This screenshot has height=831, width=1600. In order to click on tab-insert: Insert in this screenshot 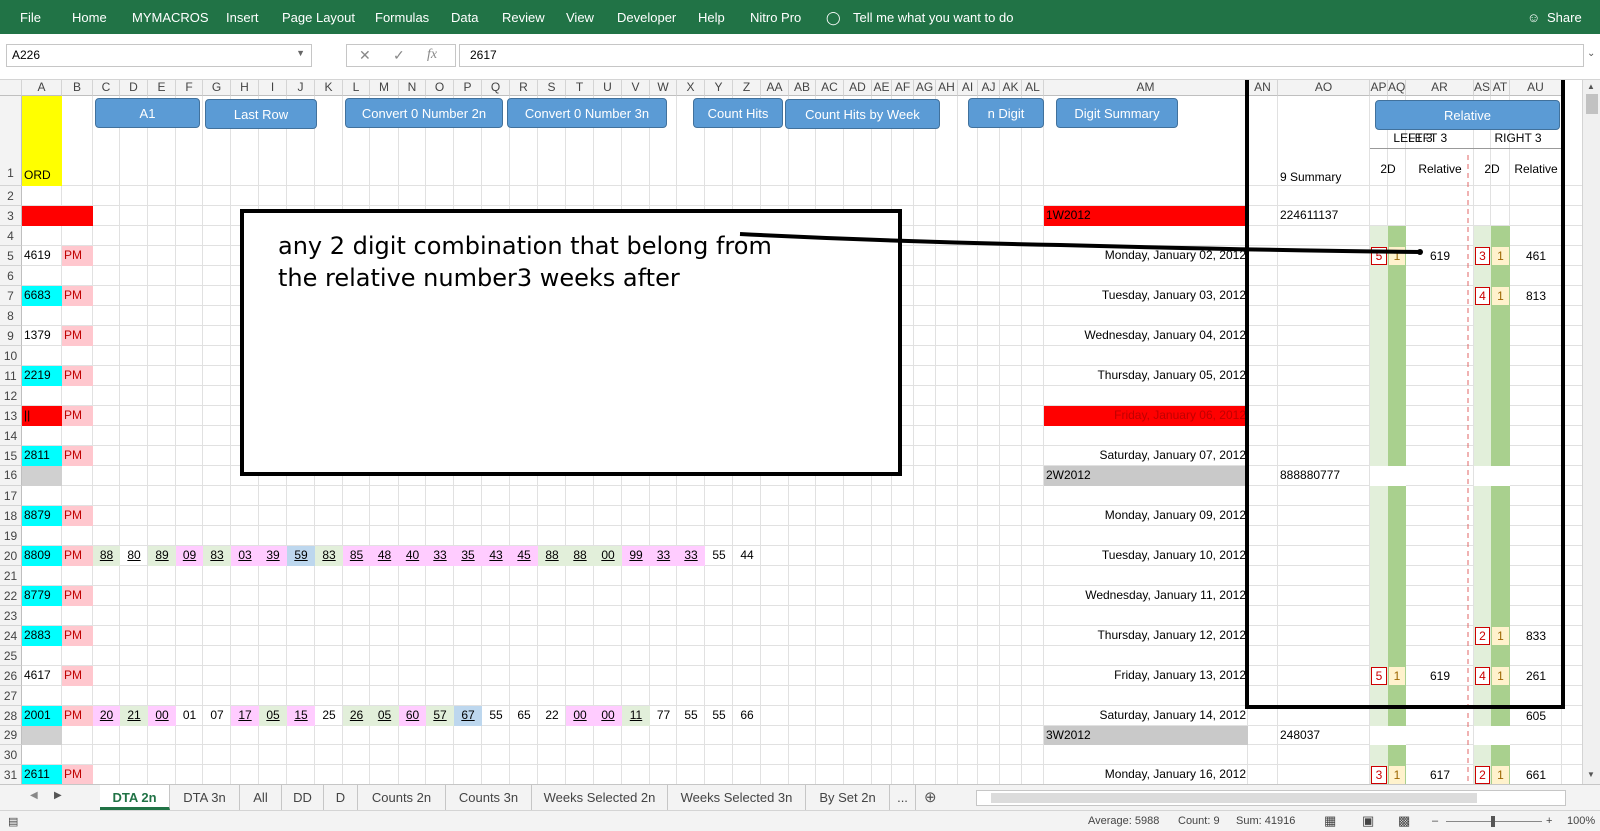, I will do `click(242, 17)`.